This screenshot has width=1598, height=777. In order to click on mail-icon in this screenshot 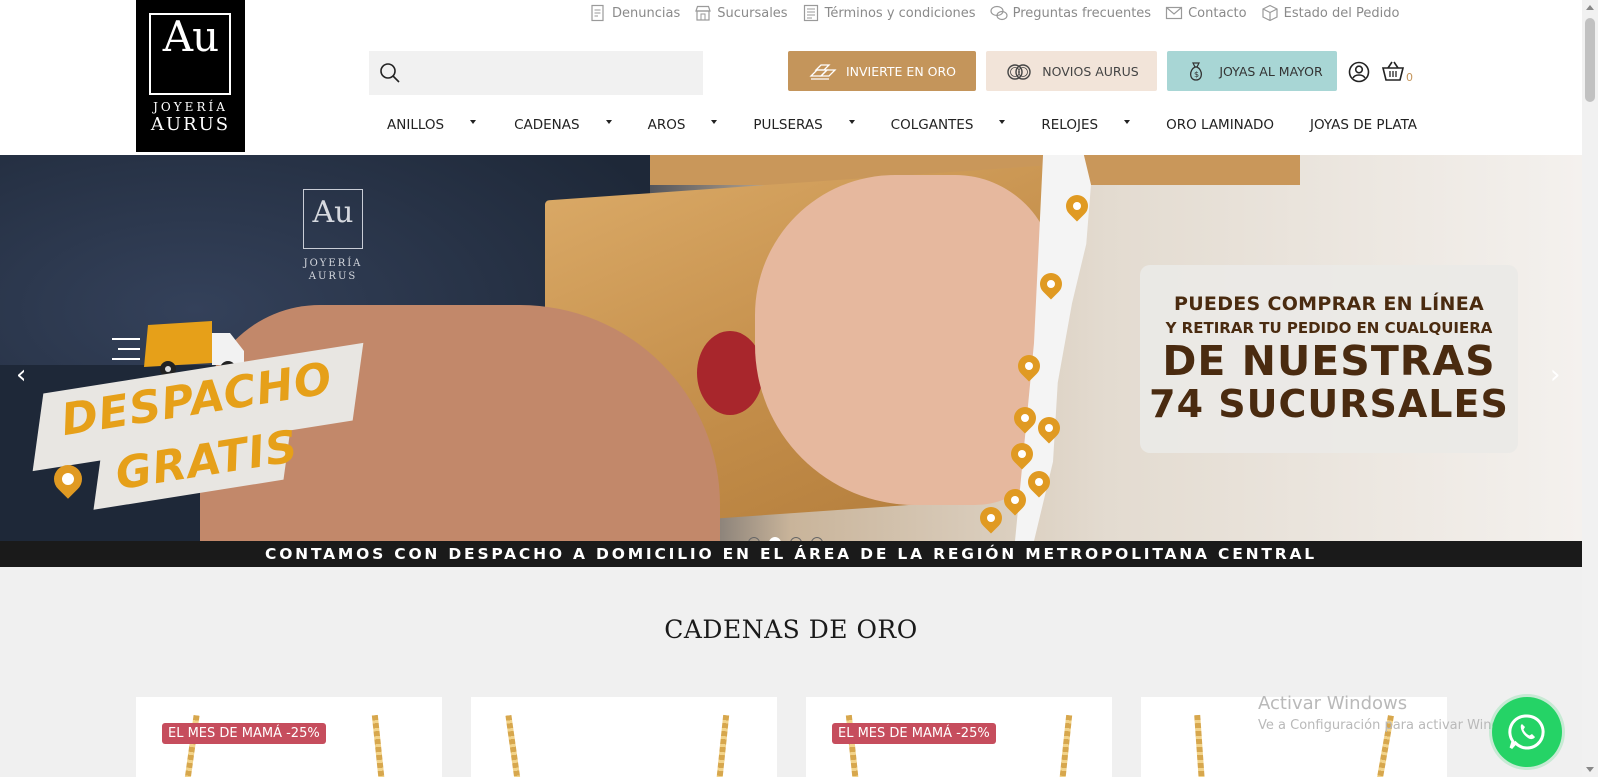, I will do `click(1174, 13)`.